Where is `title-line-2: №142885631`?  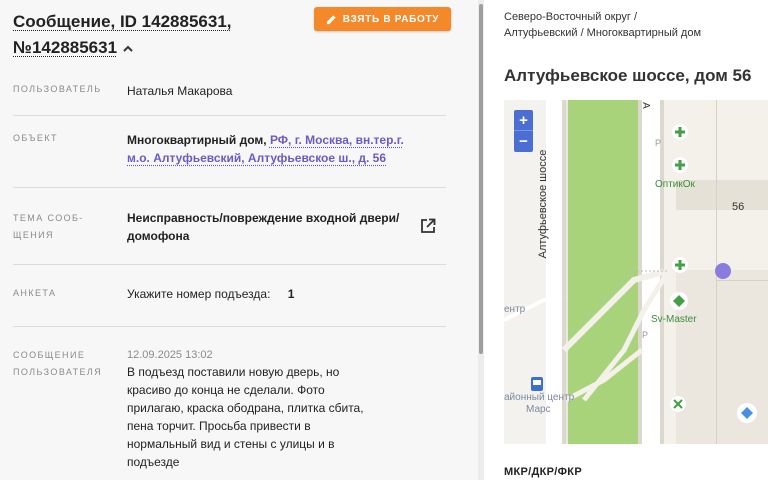
title-line-2: №142885631 is located at coordinates (65, 47).